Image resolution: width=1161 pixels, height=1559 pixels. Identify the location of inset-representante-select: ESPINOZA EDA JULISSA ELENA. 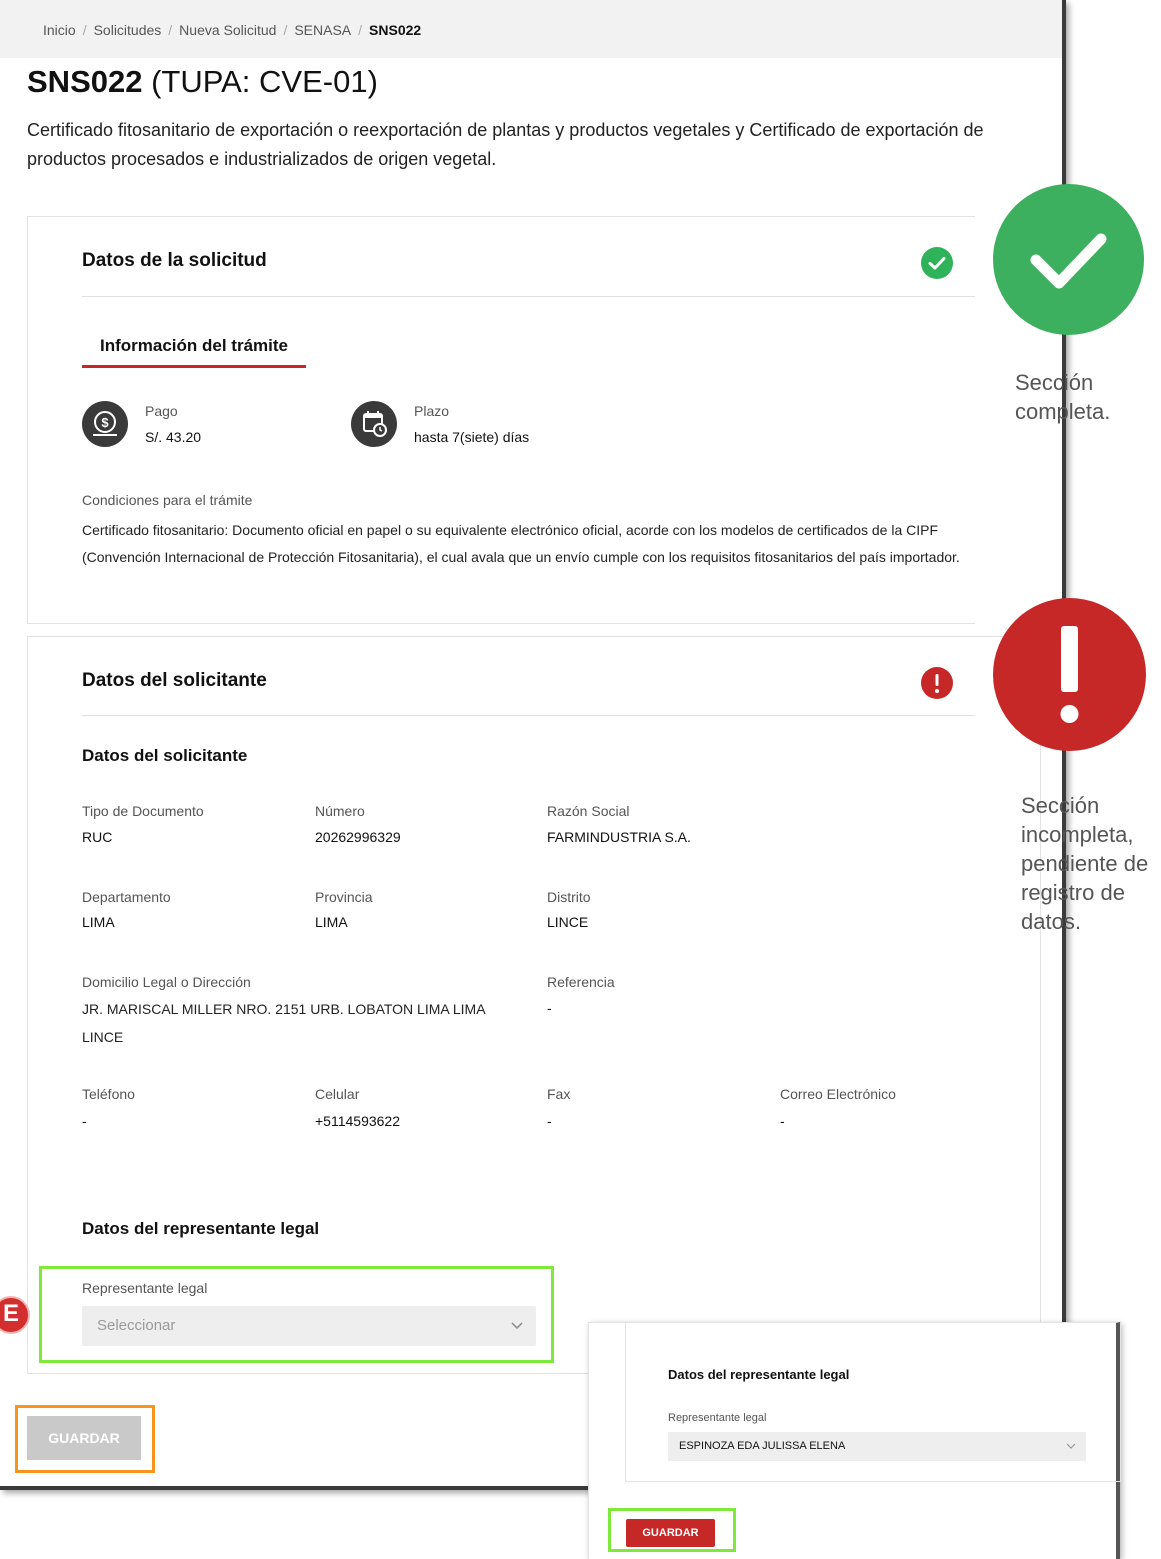
(877, 1446).